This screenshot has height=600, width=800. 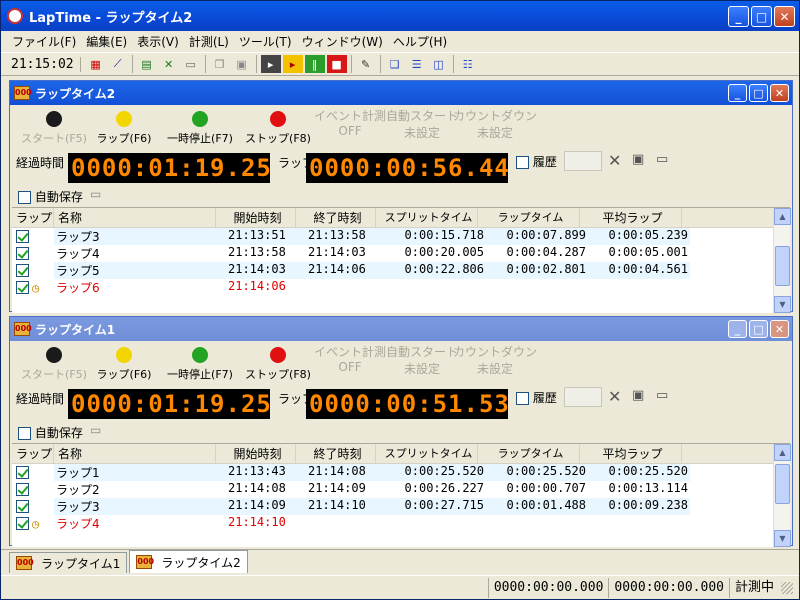 I want to click on event-measure-button: イベント計測 OFF, so click(x=350, y=358).